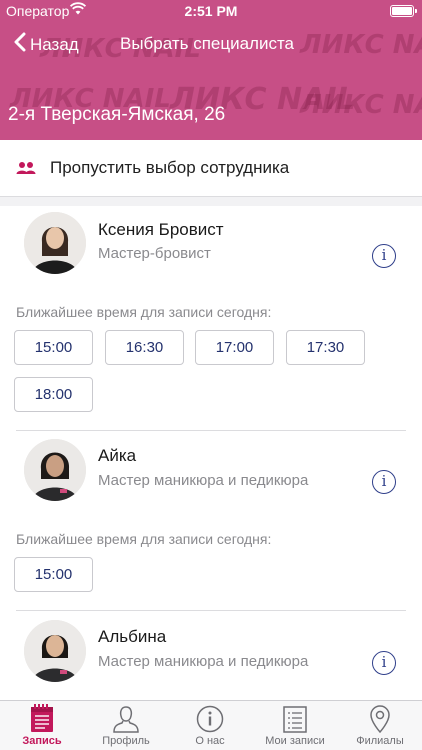 The image size is (422, 750). What do you see at coordinates (325, 347) in the screenshot?
I see `time-slot: 17:30` at bounding box center [325, 347].